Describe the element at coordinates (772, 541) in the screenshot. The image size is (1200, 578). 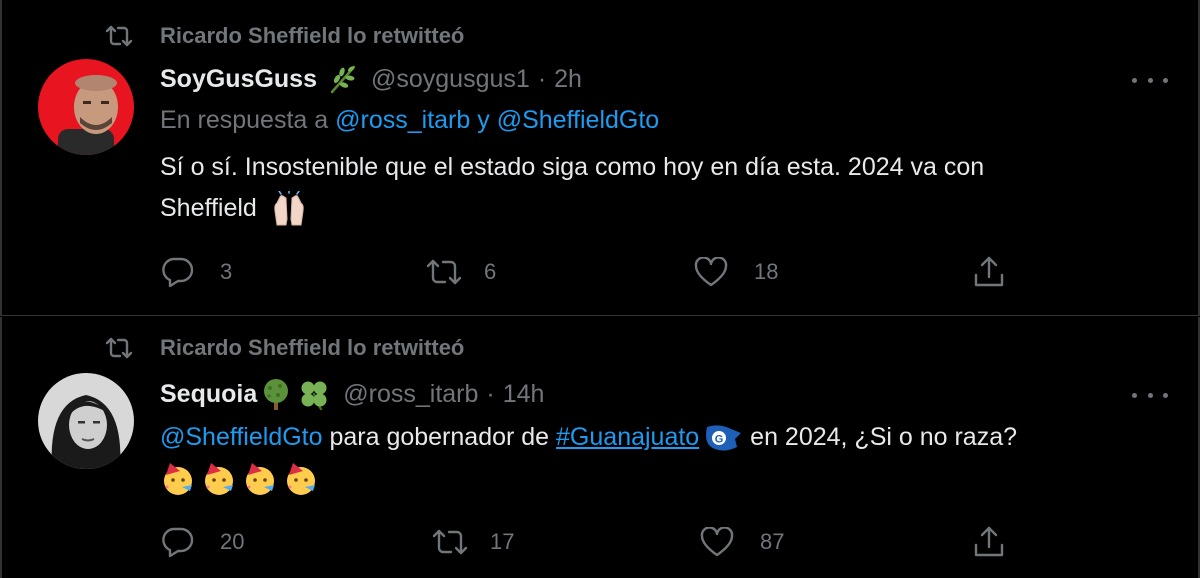
I see `like-count: 87` at that location.